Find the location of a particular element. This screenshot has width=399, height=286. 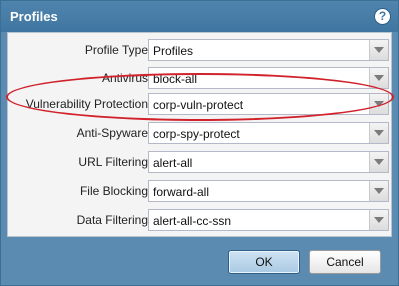

vulnerability-protection-select: corp-vuln-protect is located at coordinates (268, 104).